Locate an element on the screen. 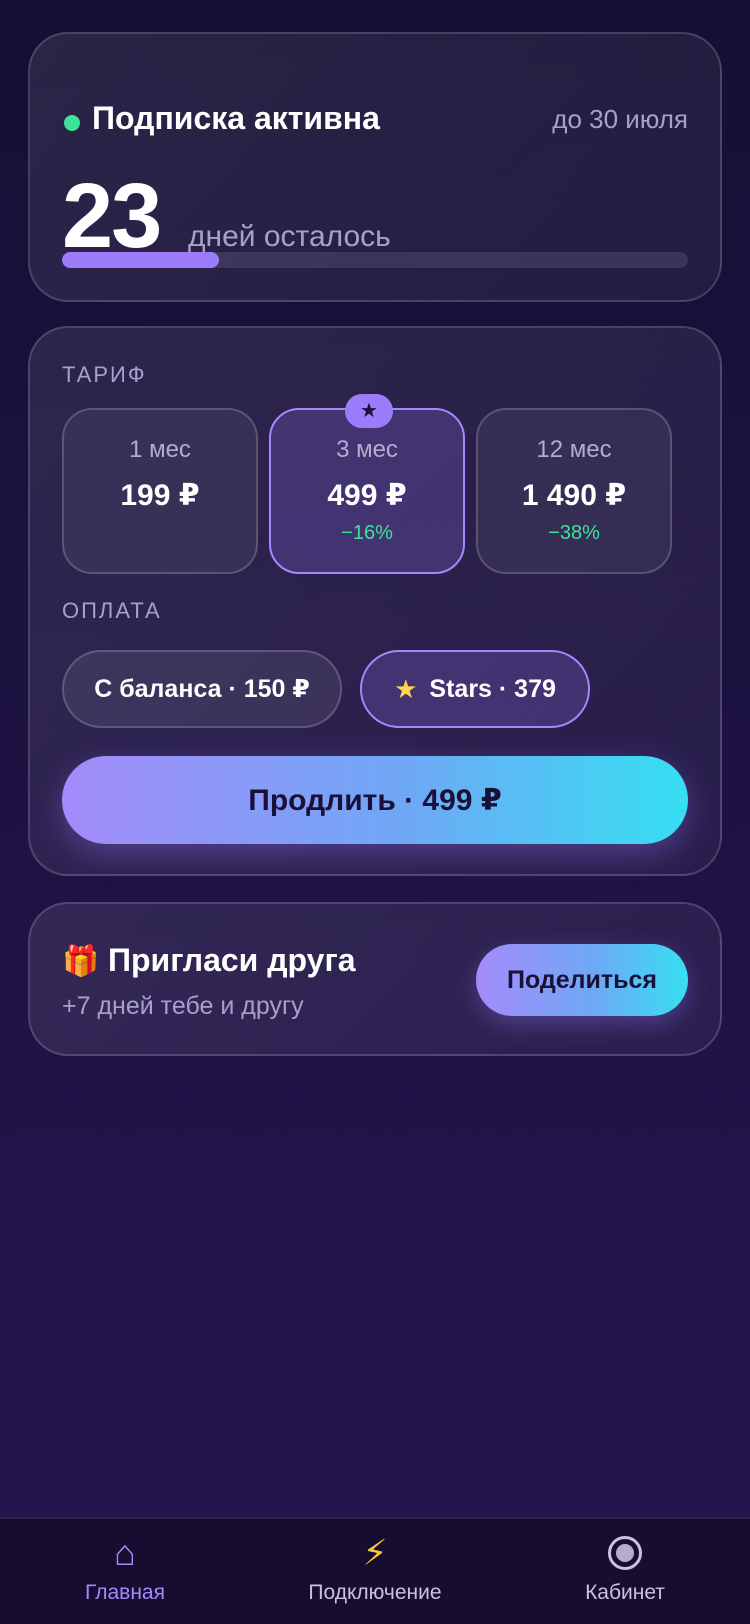 Image resolution: width=750 pixels, height=1624 pixels. plan-period: 1 мес is located at coordinates (160, 449).